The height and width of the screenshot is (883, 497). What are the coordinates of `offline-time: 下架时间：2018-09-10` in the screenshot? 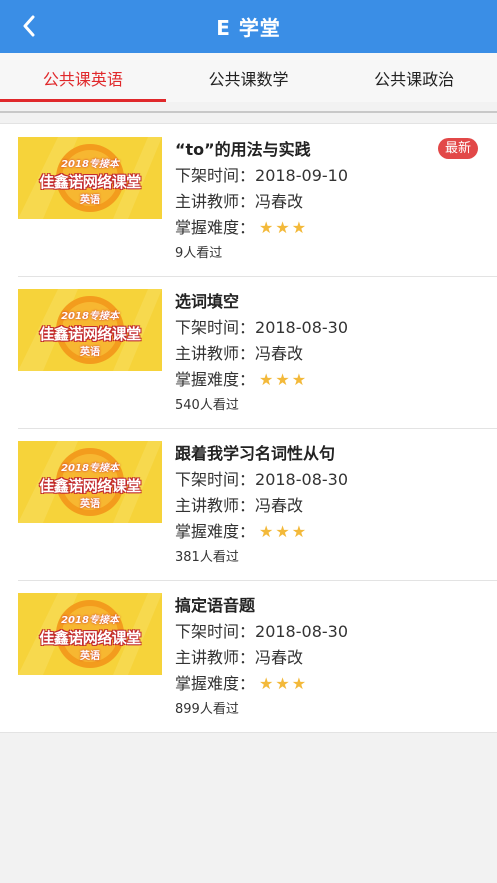 It's located at (261, 175).